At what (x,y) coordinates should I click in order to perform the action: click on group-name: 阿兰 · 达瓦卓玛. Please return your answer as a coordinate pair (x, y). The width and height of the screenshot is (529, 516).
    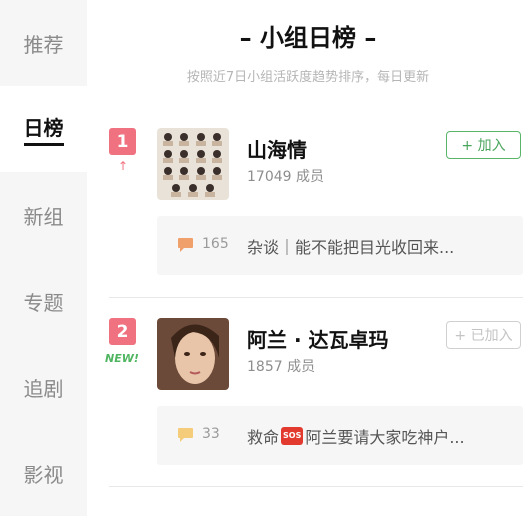
    Looking at the image, I should click on (318, 338).